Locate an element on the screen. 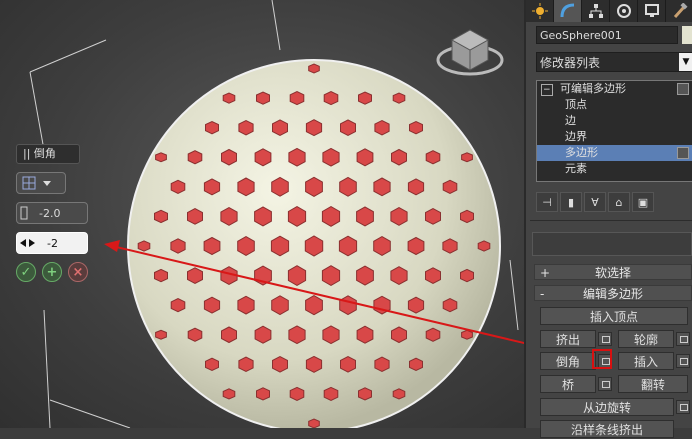  inset-button: 插入 is located at coordinates (646, 361).